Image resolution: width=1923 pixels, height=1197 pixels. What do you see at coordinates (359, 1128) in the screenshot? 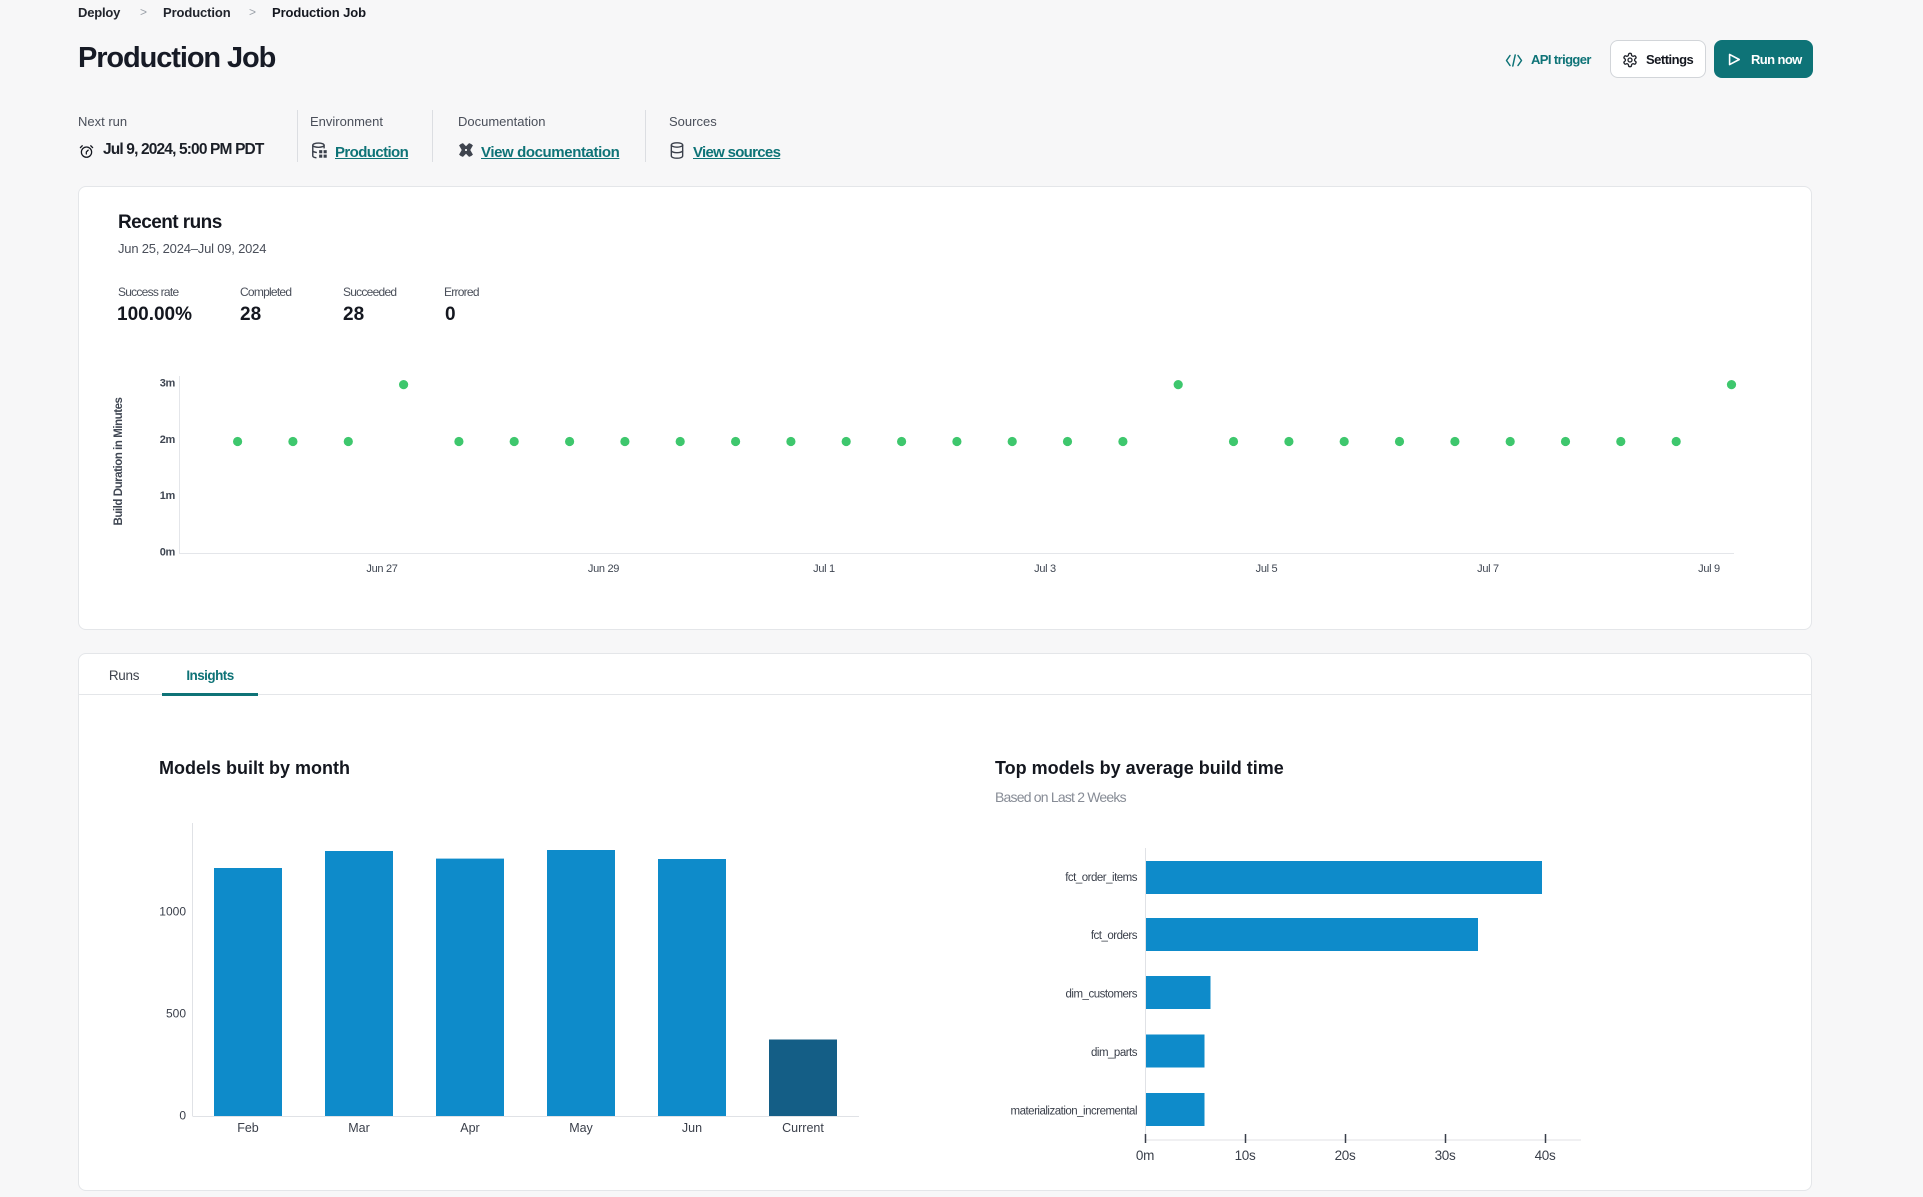
I see `svg-text: Mar` at bounding box center [359, 1128].